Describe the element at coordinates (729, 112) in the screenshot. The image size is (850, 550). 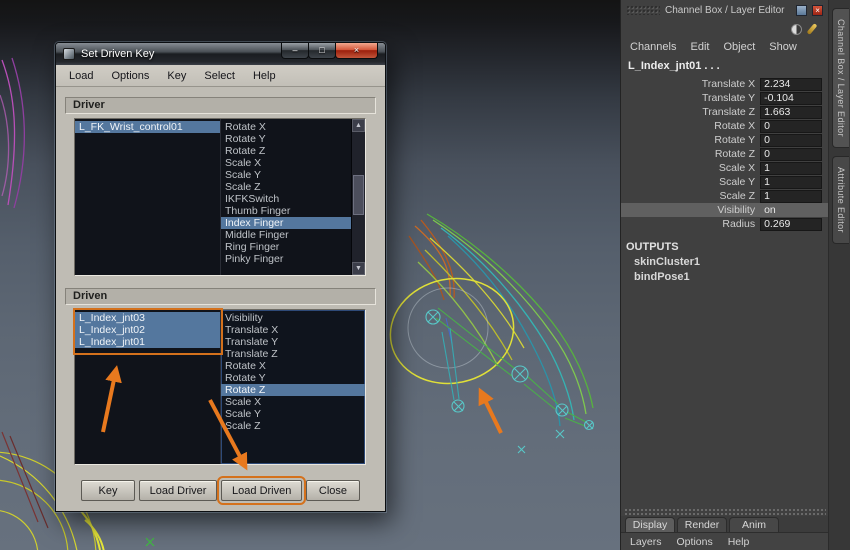
I see `channel-name: Translate Z` at that location.